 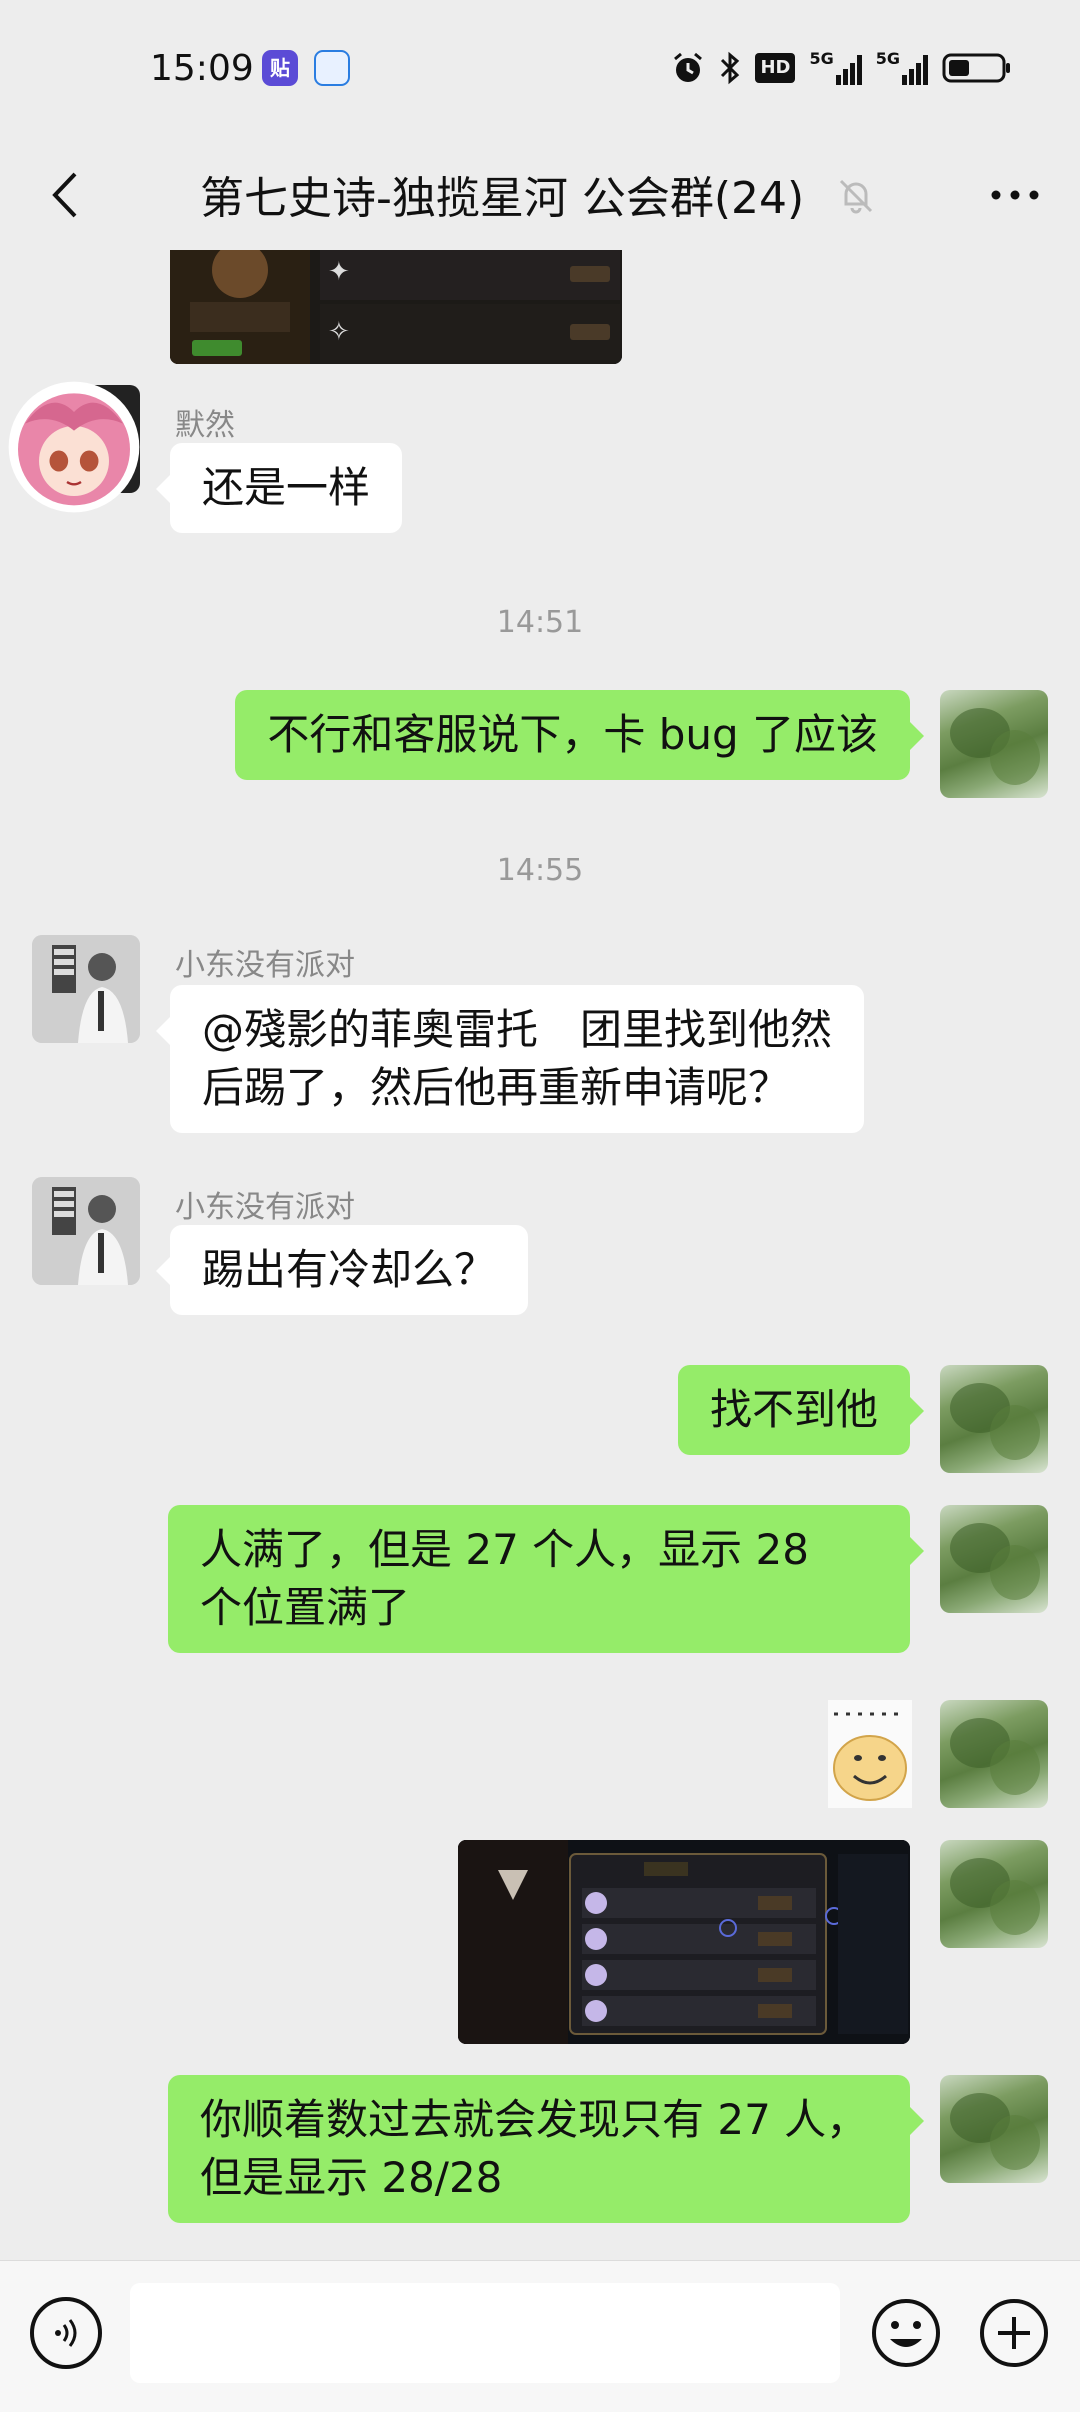 I want to click on system-icons: HD 5G 5G, so click(x=841, y=68).